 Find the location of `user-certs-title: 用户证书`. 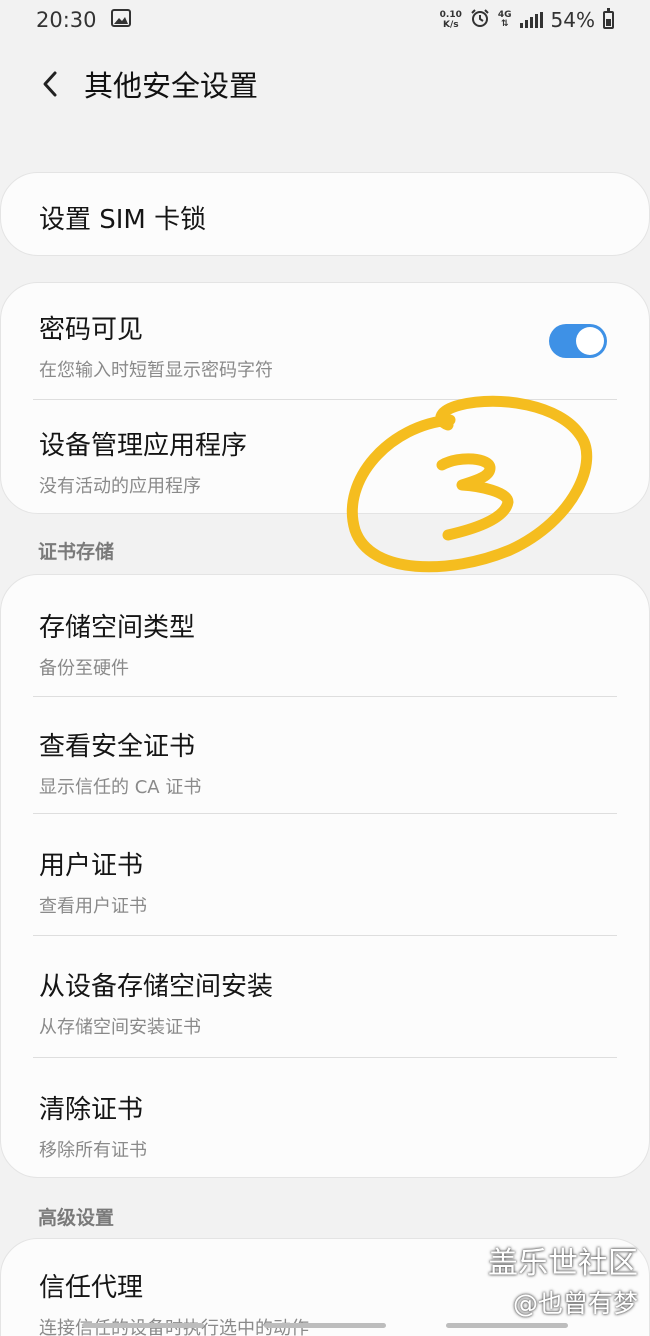

user-certs-title: 用户证书 is located at coordinates (91, 866).